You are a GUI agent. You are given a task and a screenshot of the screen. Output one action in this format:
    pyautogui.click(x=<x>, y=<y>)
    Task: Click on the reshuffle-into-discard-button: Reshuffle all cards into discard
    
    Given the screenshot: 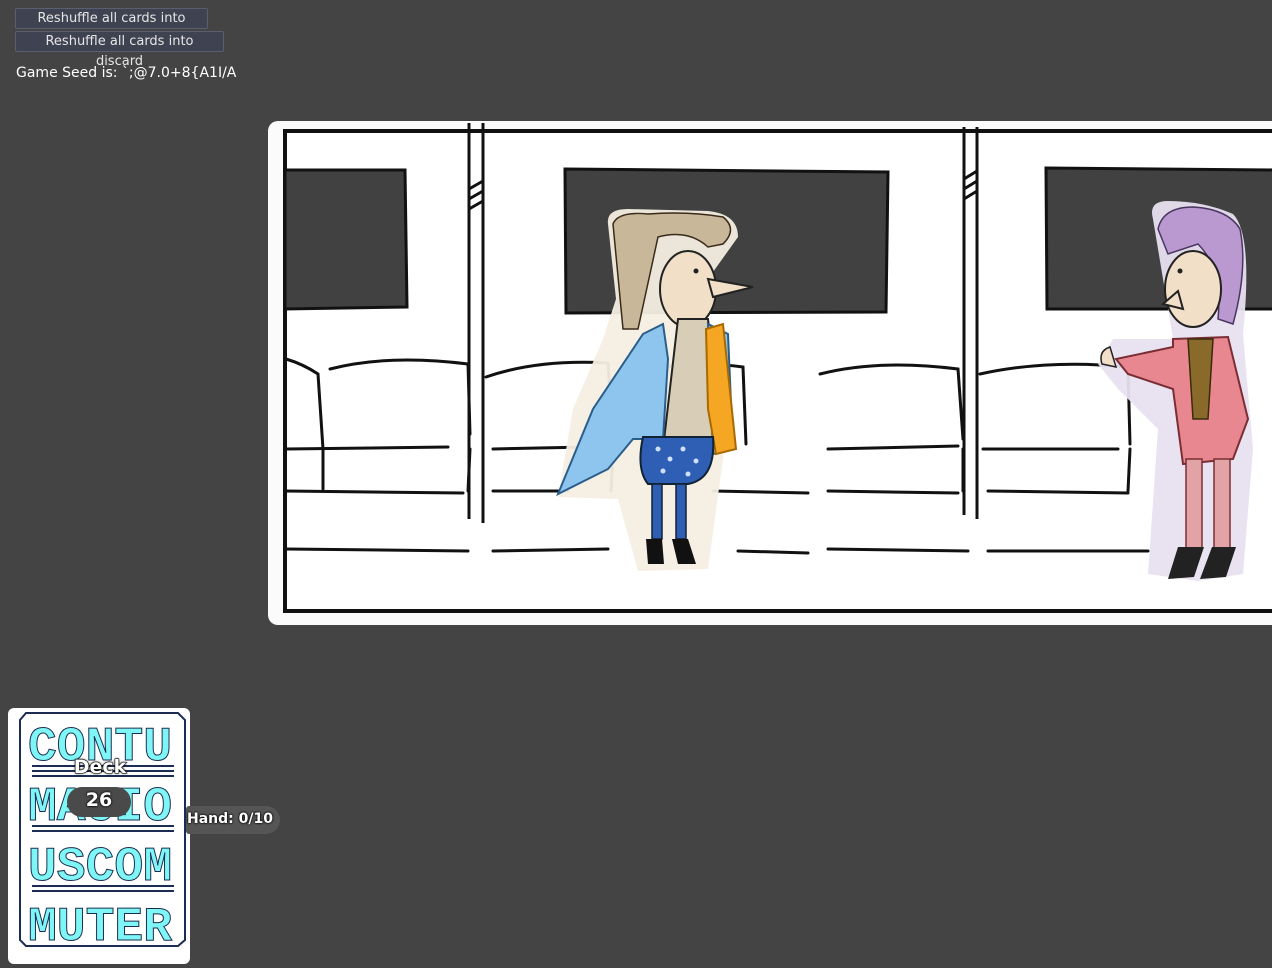 What is the action you would take?
    pyautogui.click(x=119, y=50)
    